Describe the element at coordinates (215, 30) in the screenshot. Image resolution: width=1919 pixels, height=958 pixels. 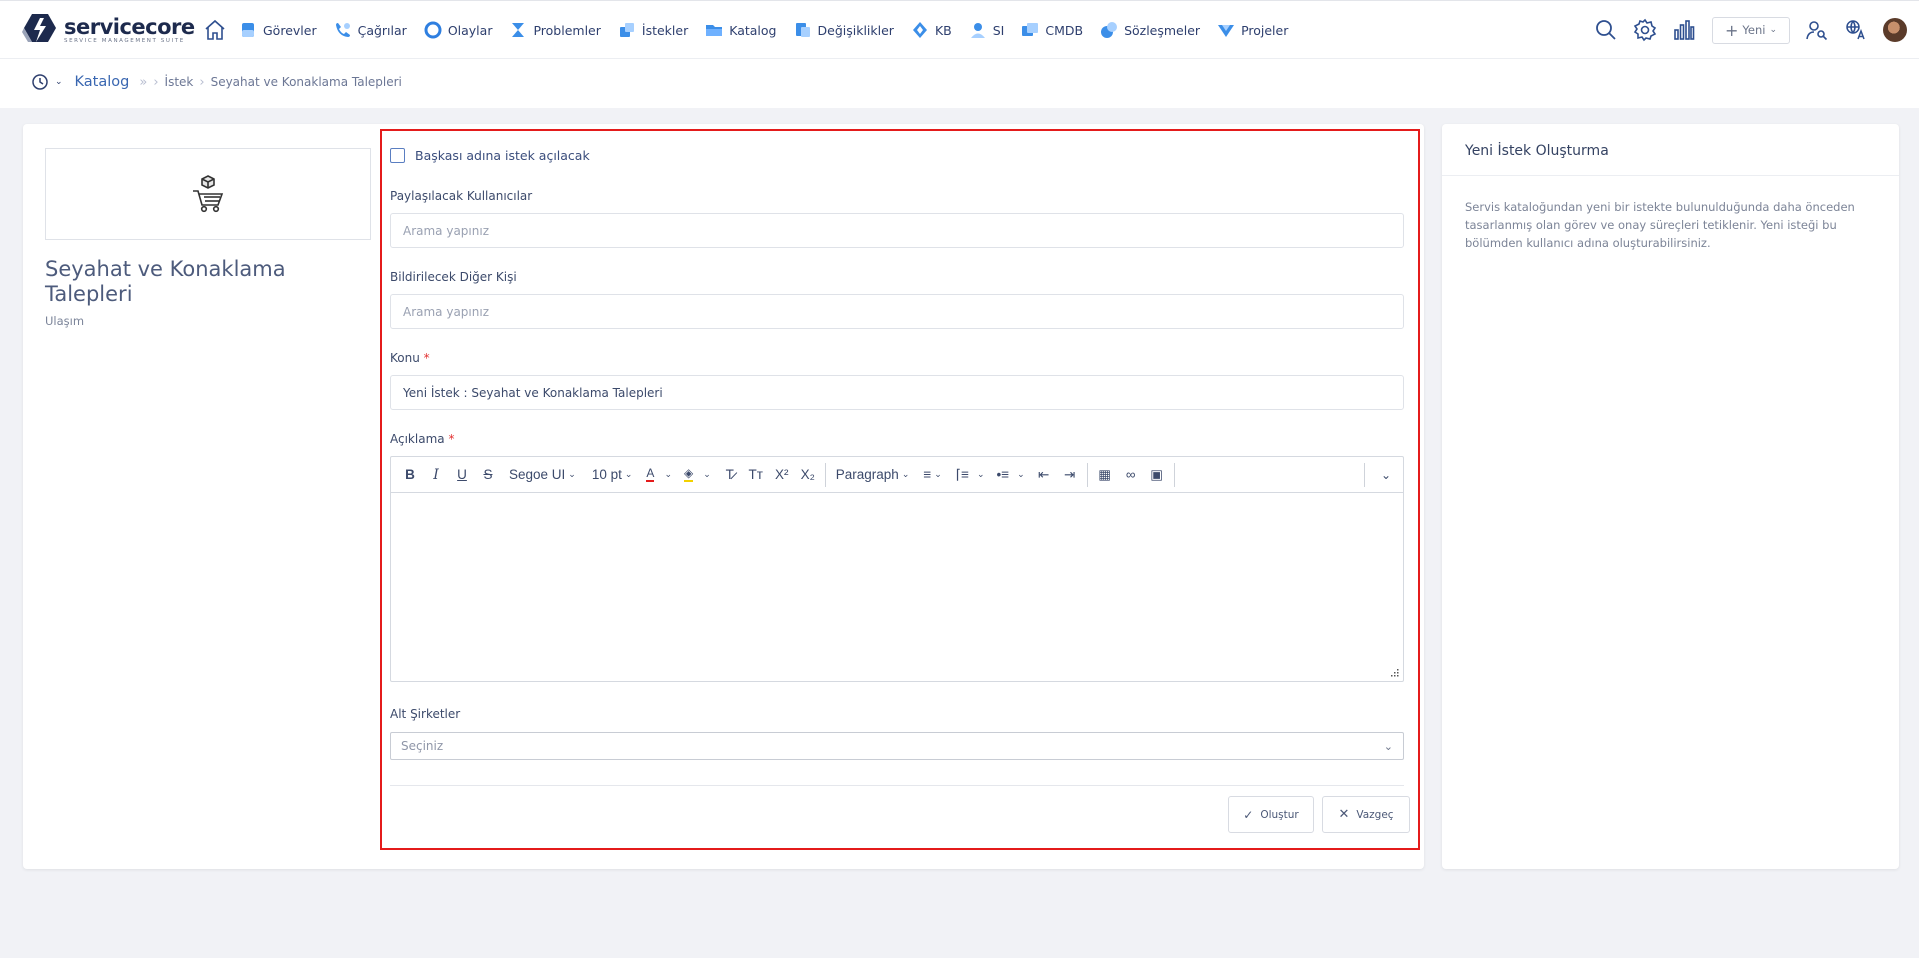
I see `home-icon` at that location.